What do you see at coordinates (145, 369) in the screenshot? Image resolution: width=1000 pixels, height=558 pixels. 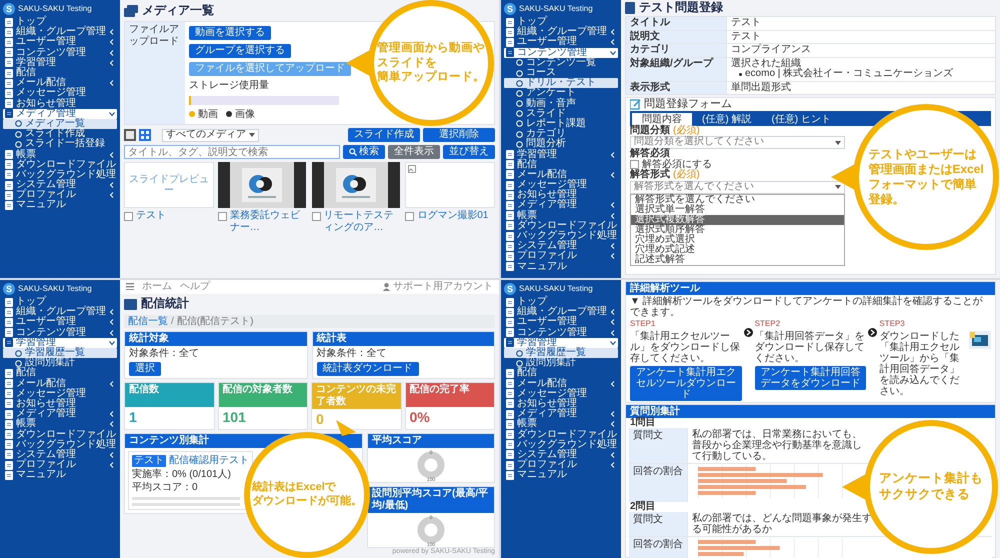 I see `card-button: 選択` at bounding box center [145, 369].